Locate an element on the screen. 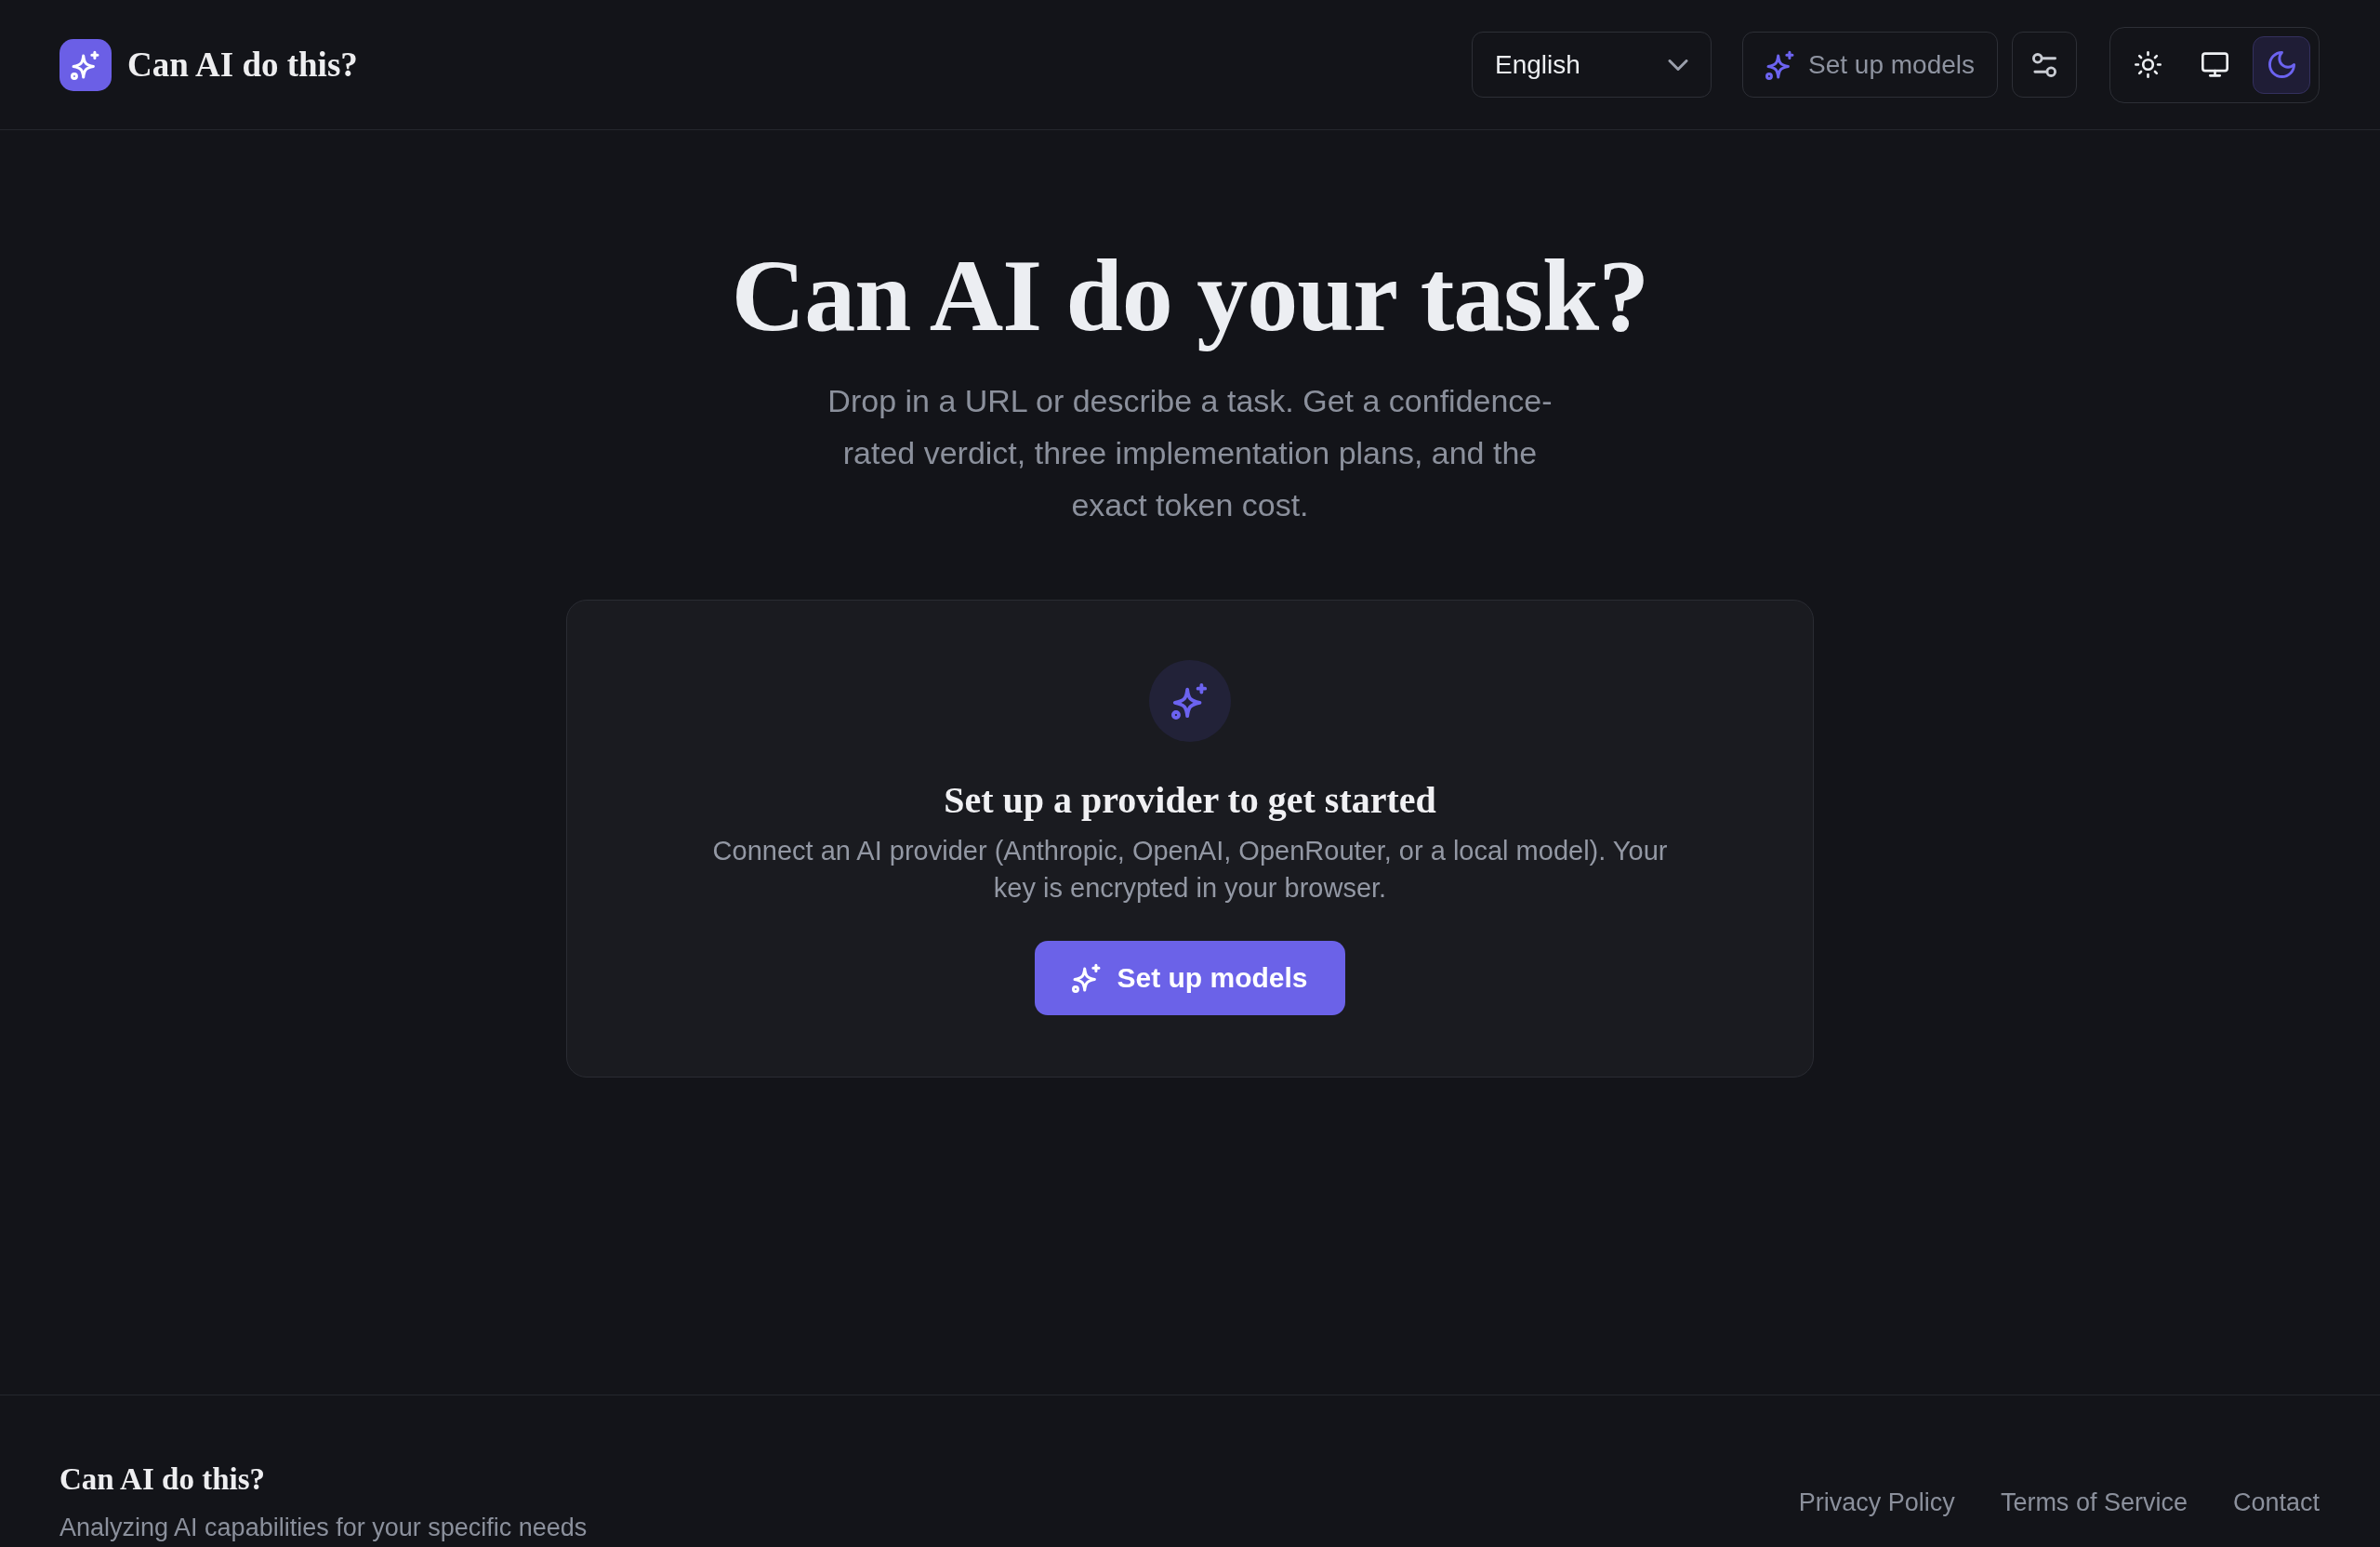 This screenshot has height=1547, width=2380. sparkle-logo-icon is located at coordinates (86, 64).